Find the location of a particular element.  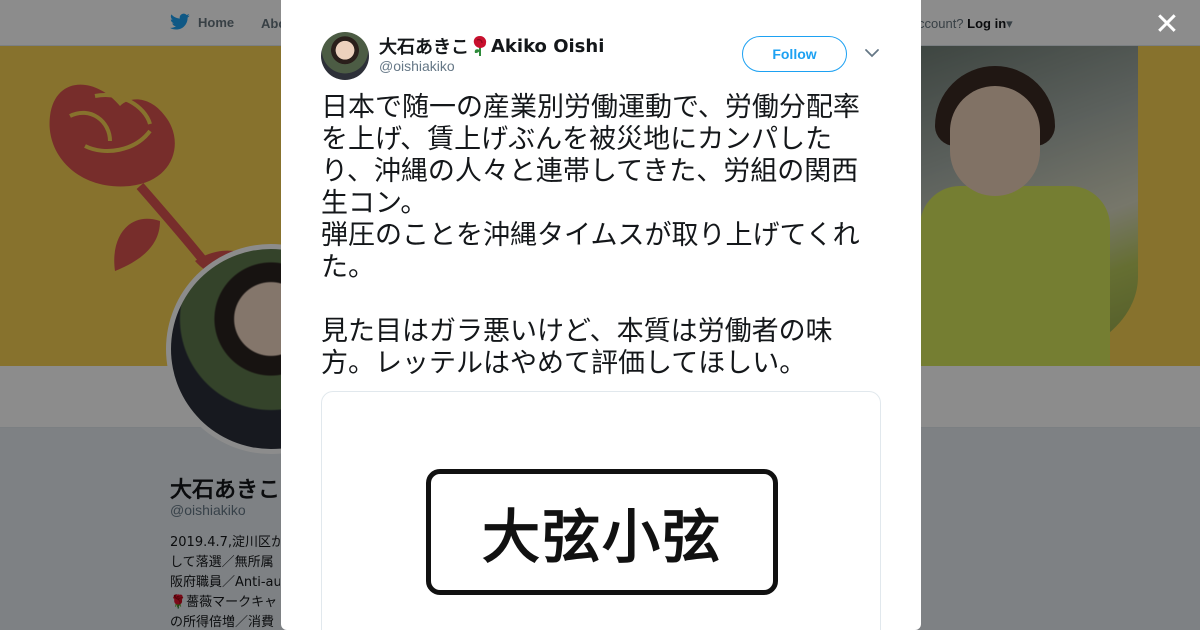

media-title: 大弦小弦 is located at coordinates (601, 537).